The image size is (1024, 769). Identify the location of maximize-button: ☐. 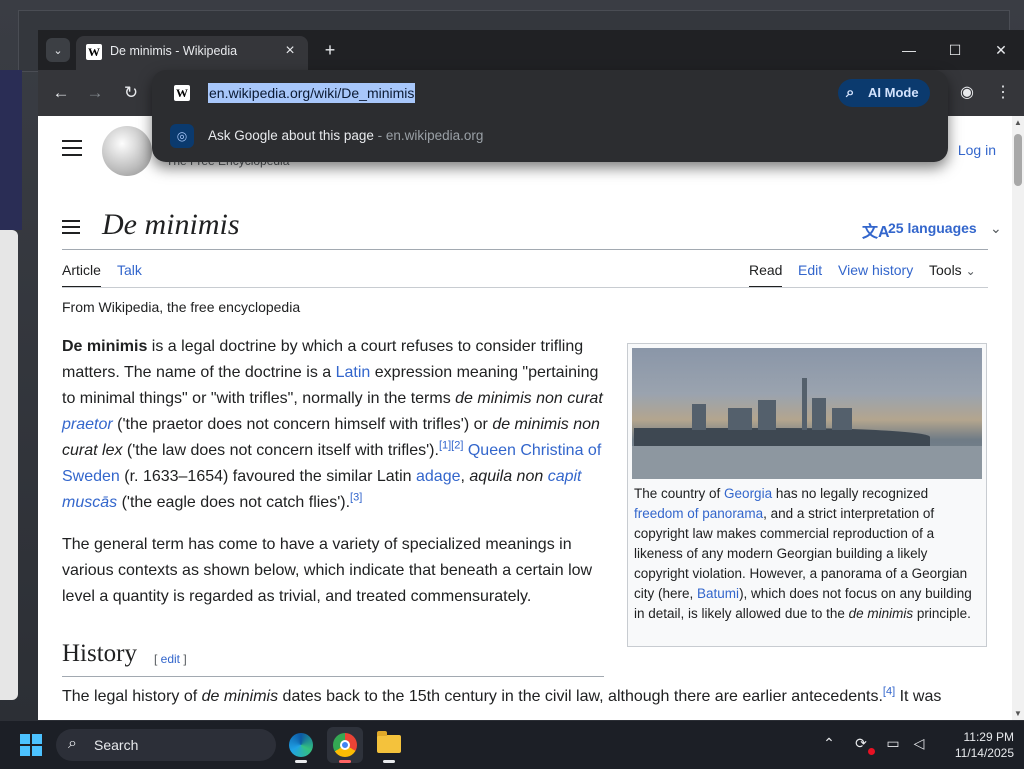
(955, 50).